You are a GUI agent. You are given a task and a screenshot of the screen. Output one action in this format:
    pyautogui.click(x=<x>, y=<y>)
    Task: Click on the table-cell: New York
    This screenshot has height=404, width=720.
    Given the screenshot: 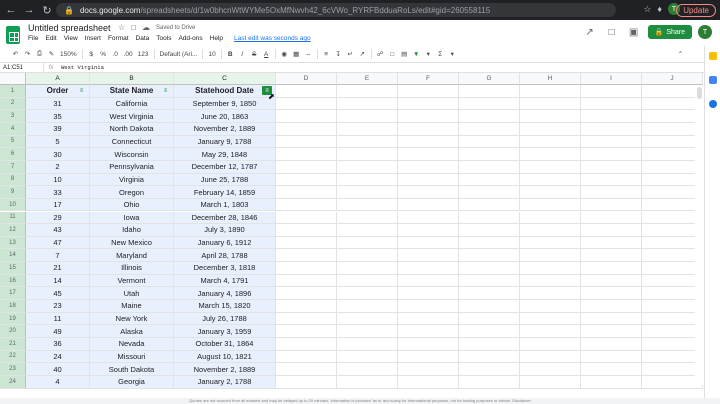 What is the action you would take?
    pyautogui.click(x=132, y=319)
    